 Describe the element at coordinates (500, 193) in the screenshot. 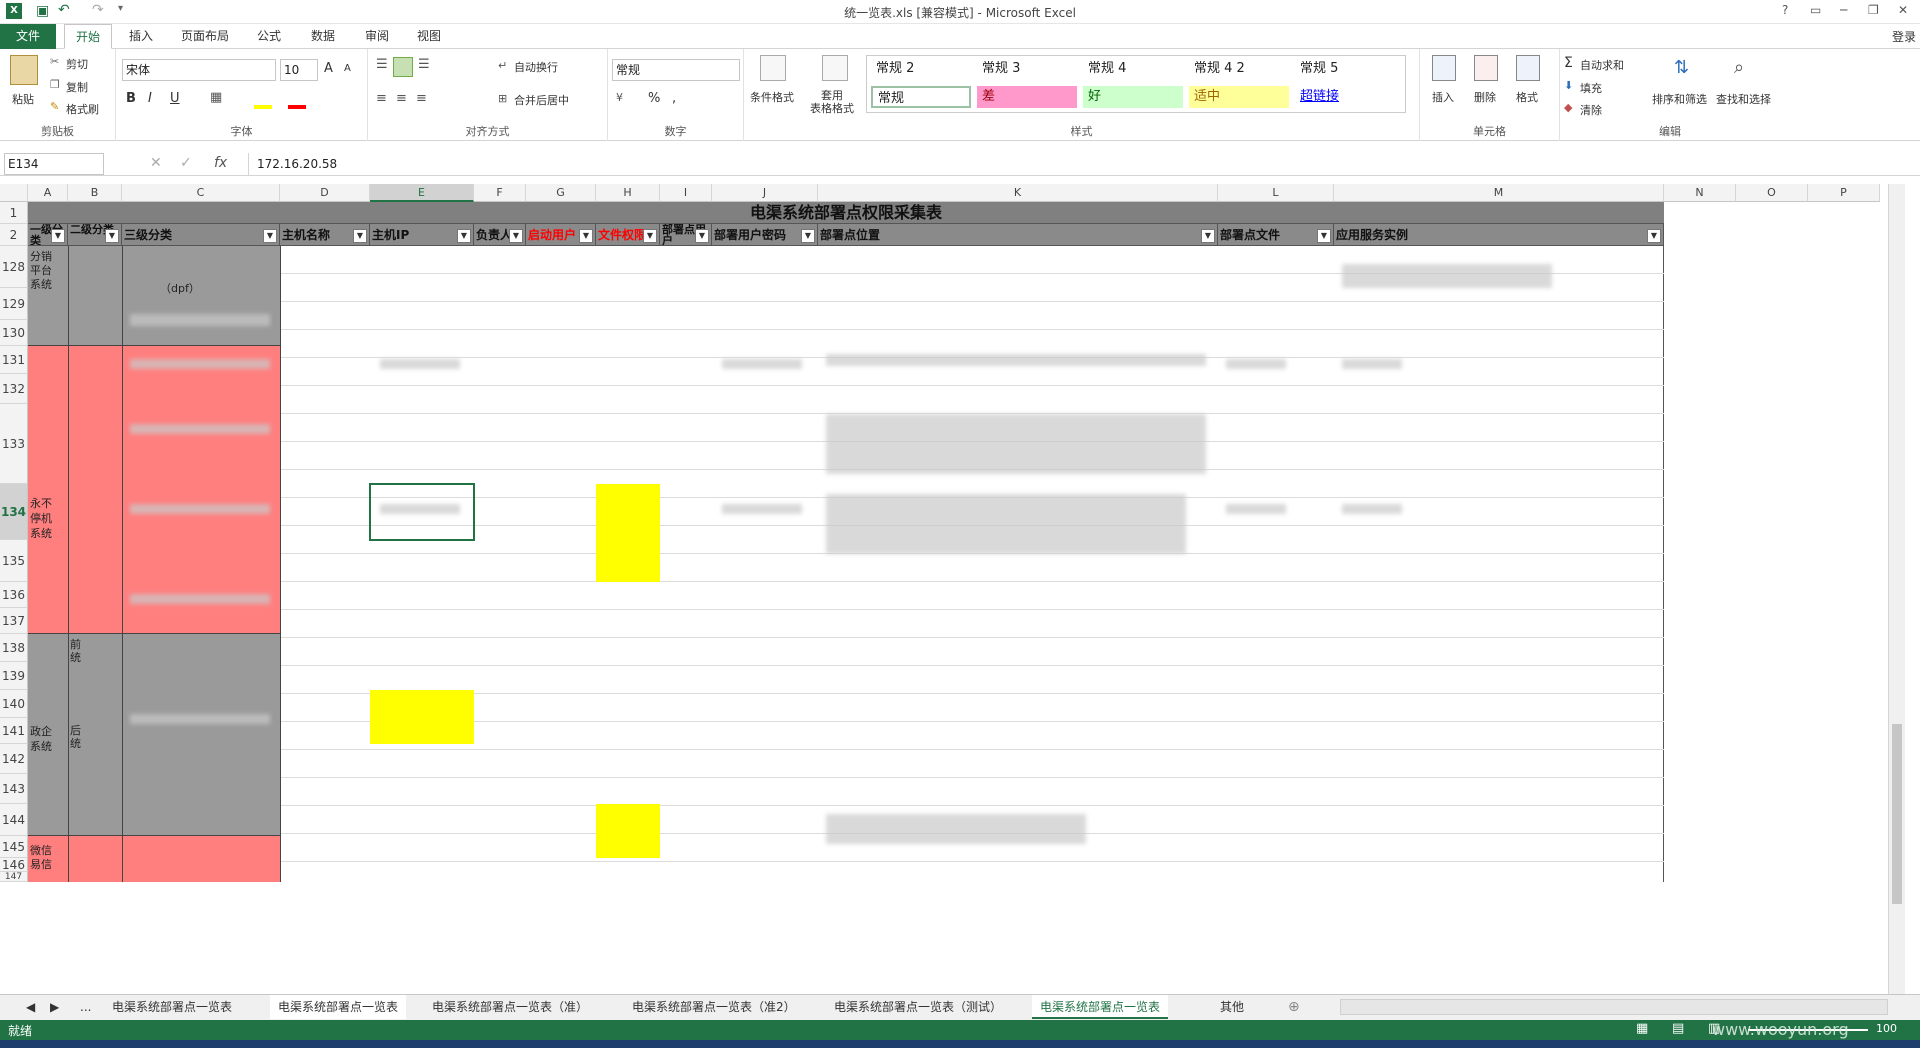

I see `column-header-f: F` at that location.